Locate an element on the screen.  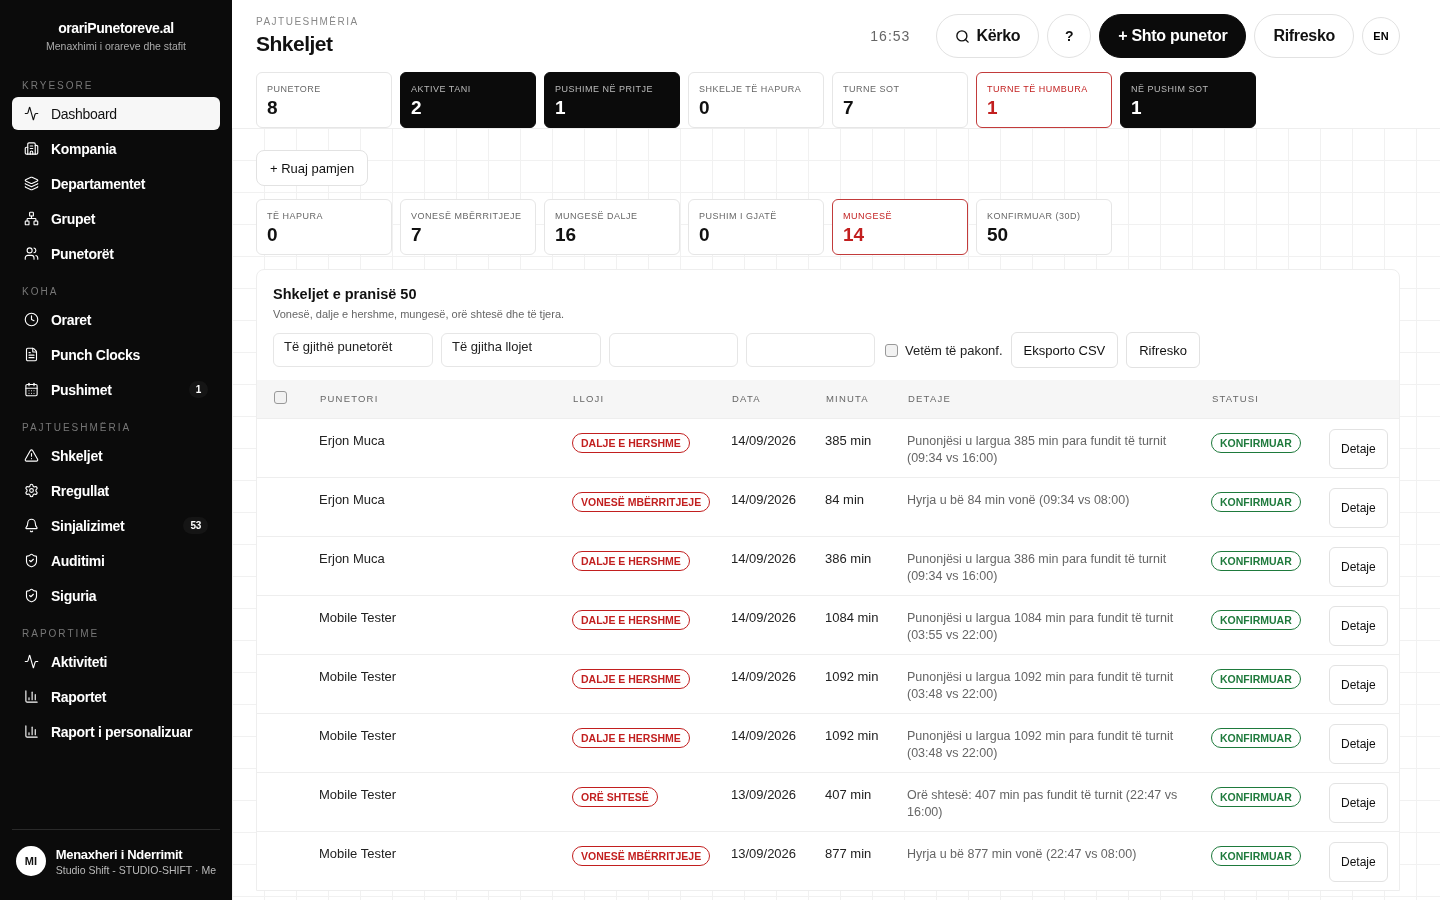
nav-item: Kompania is located at coordinates (116, 148).